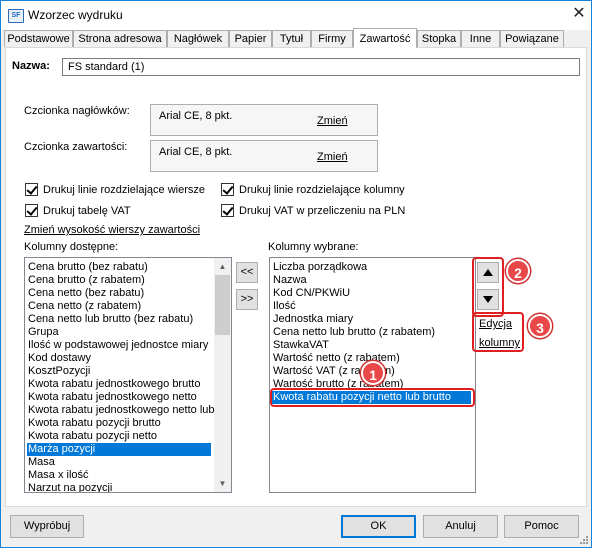  Describe the element at coordinates (247, 272) in the screenshot. I see `move-left-button: <<` at that location.